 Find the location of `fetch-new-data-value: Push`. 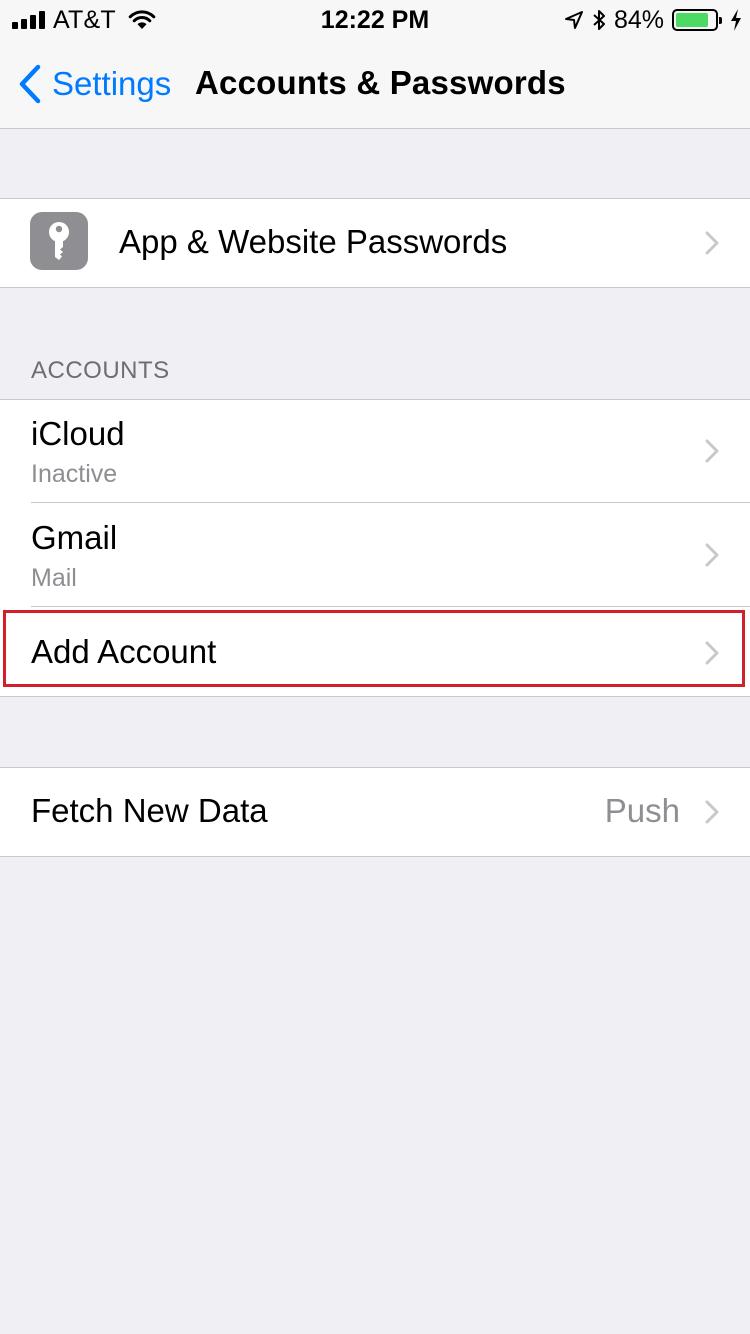

fetch-new-data-value: Push is located at coordinates (642, 810).